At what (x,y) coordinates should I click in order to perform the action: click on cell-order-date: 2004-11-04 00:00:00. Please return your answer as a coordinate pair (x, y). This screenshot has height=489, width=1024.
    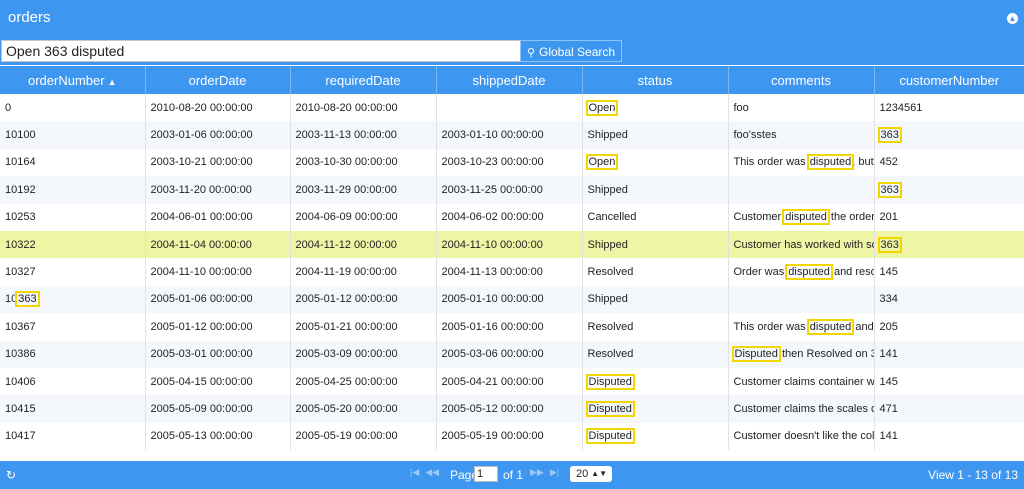
    Looking at the image, I should click on (218, 244).